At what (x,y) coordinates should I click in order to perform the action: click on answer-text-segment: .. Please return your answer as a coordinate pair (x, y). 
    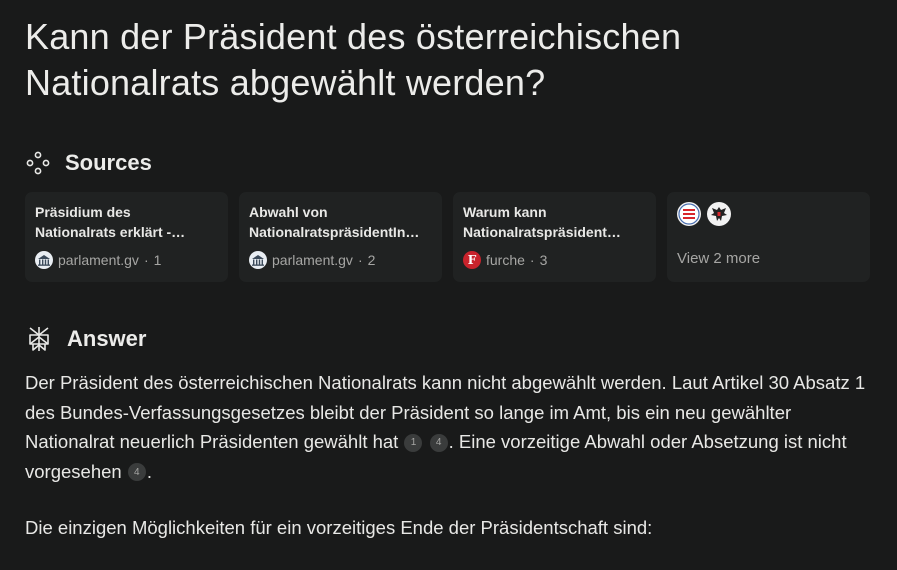
    Looking at the image, I should click on (149, 471).